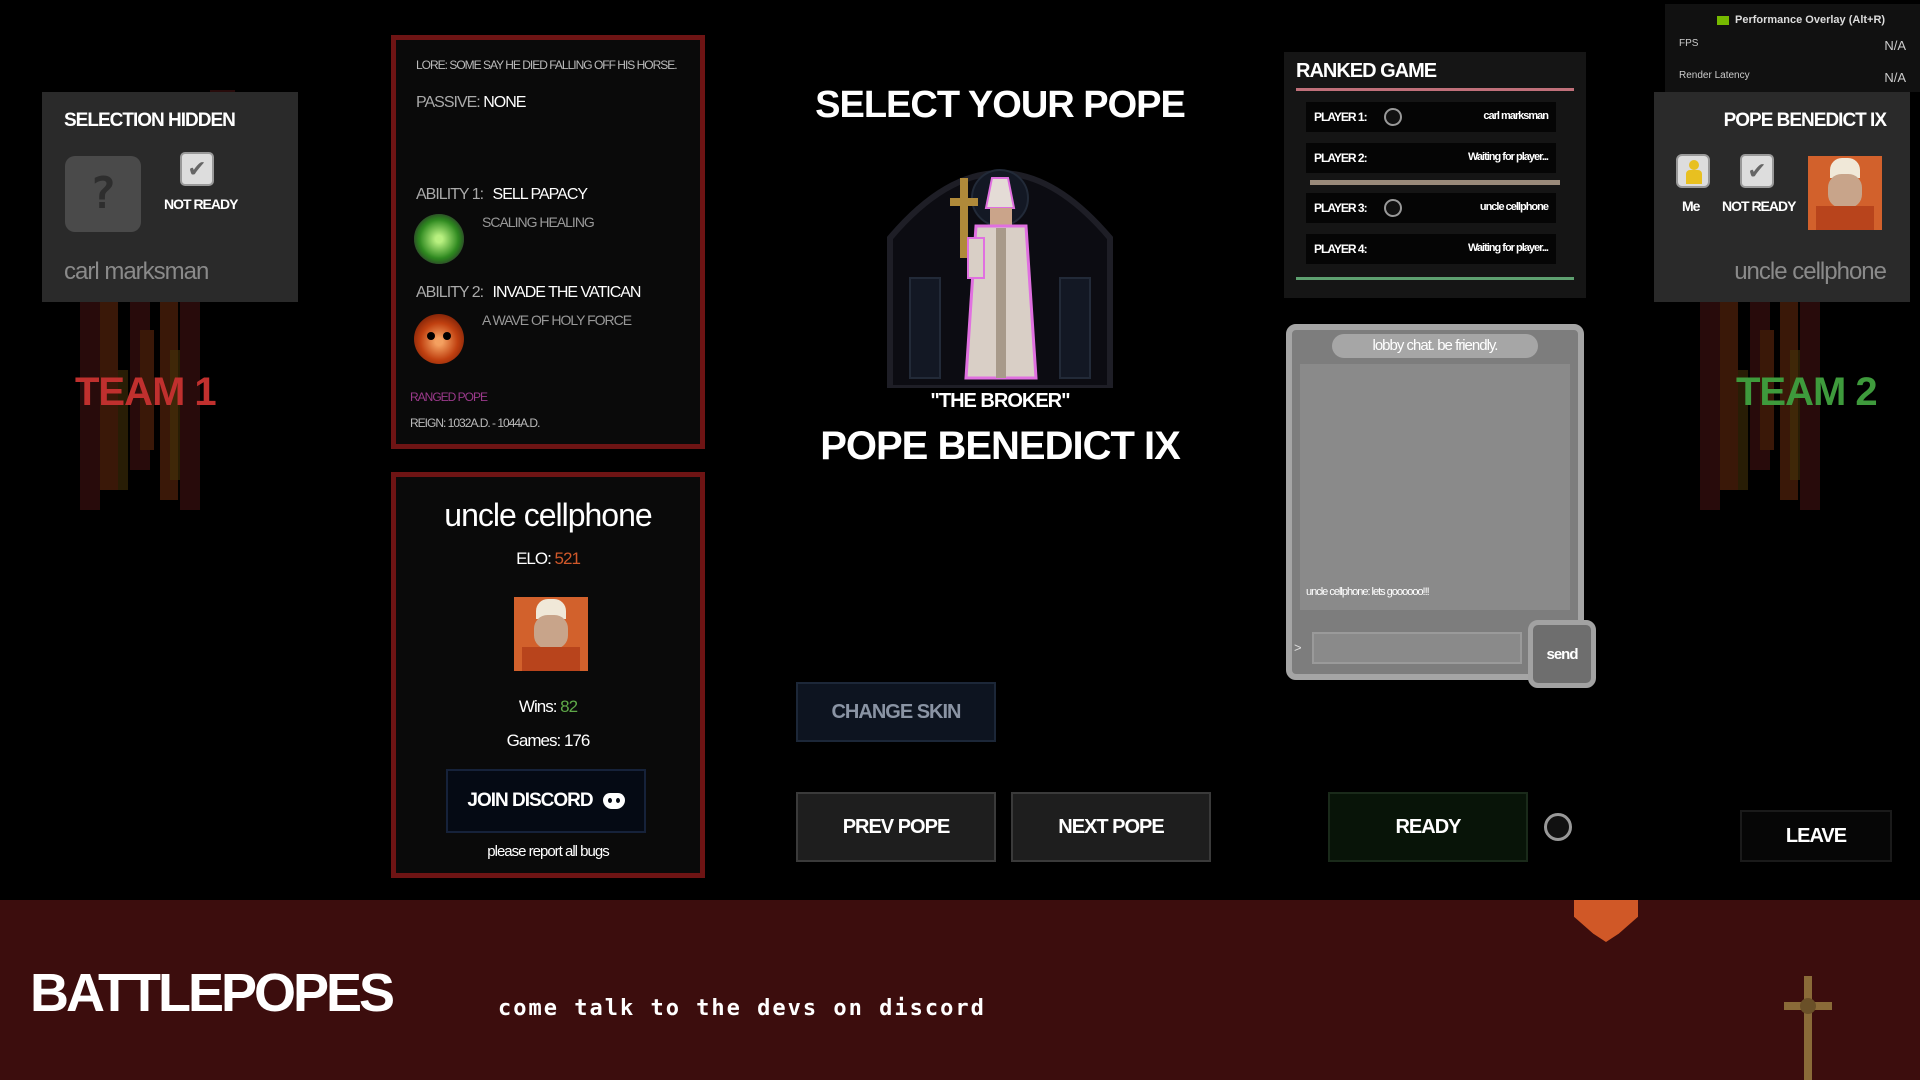 The image size is (1920, 1080). What do you see at coordinates (1111, 827) in the screenshot?
I see `next-pope-button: NEXT POPE` at bounding box center [1111, 827].